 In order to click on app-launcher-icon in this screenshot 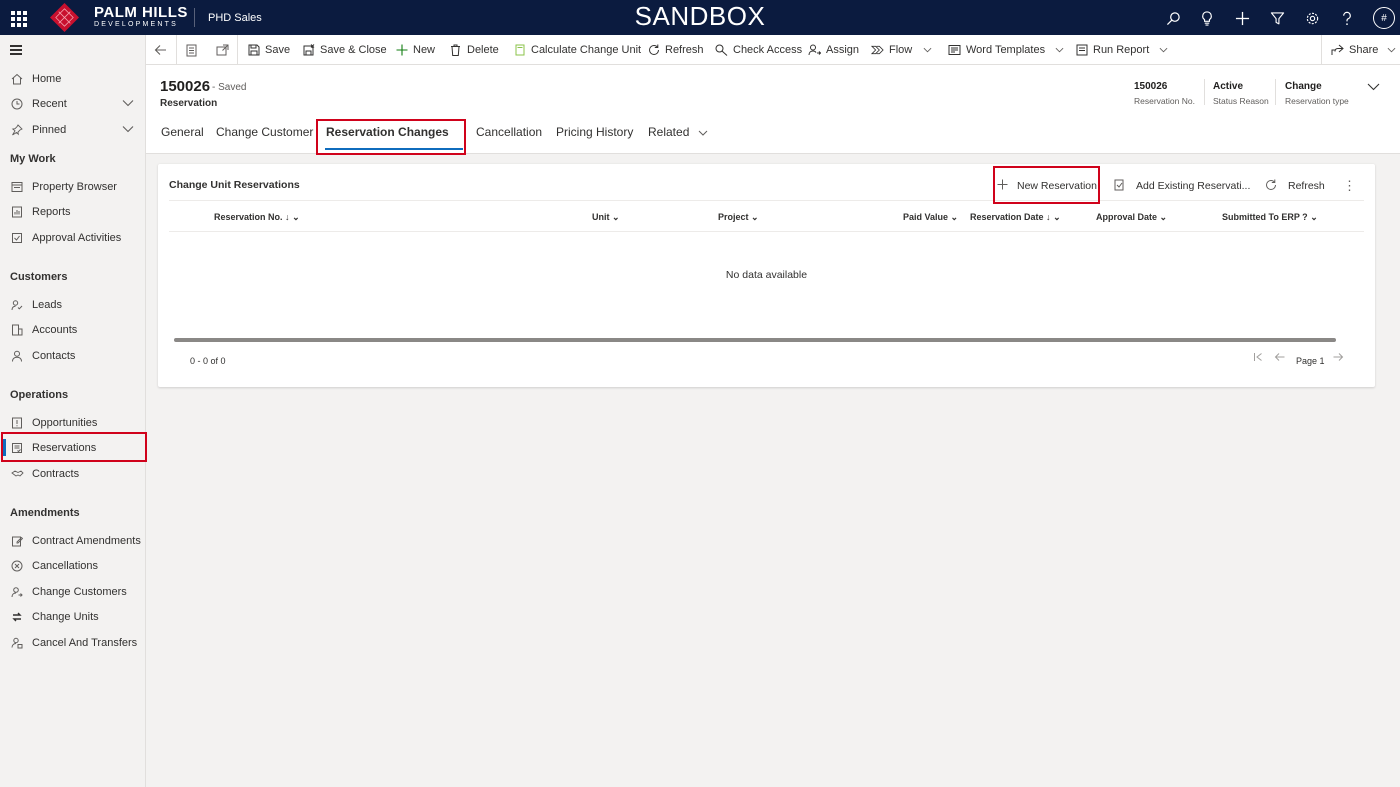, I will do `click(18, 18)`.